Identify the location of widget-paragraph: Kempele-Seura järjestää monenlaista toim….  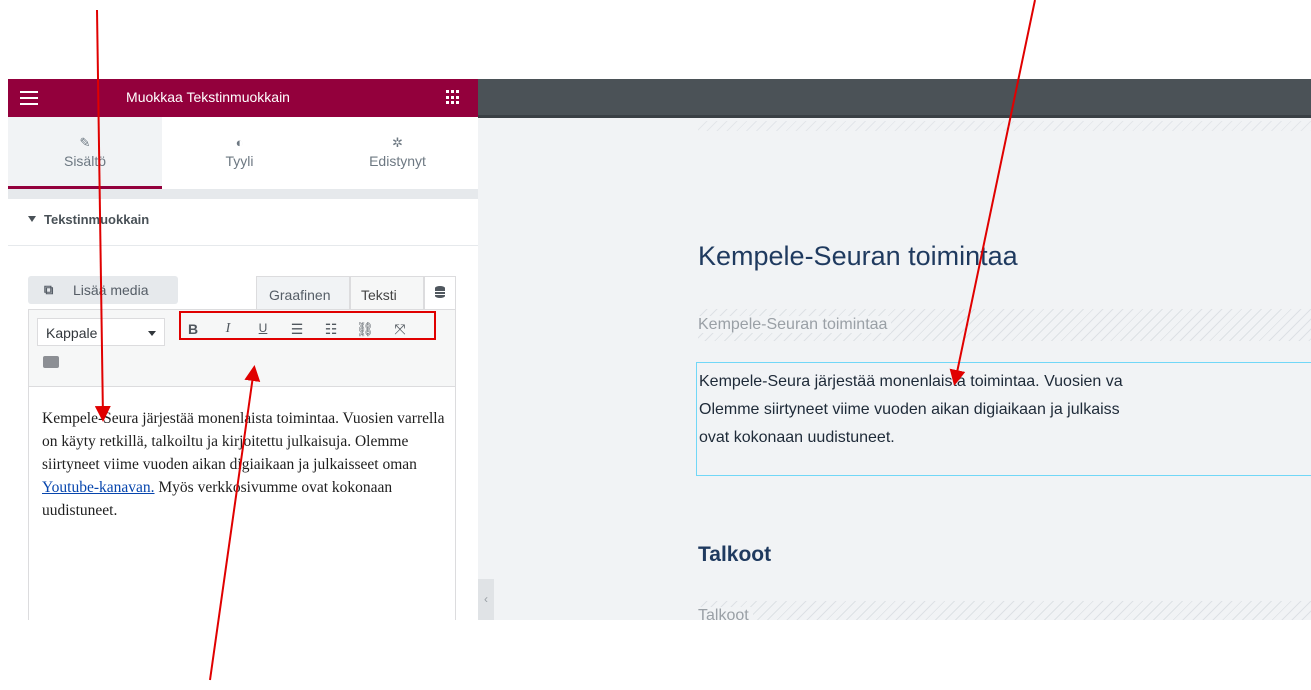
(1005, 410).